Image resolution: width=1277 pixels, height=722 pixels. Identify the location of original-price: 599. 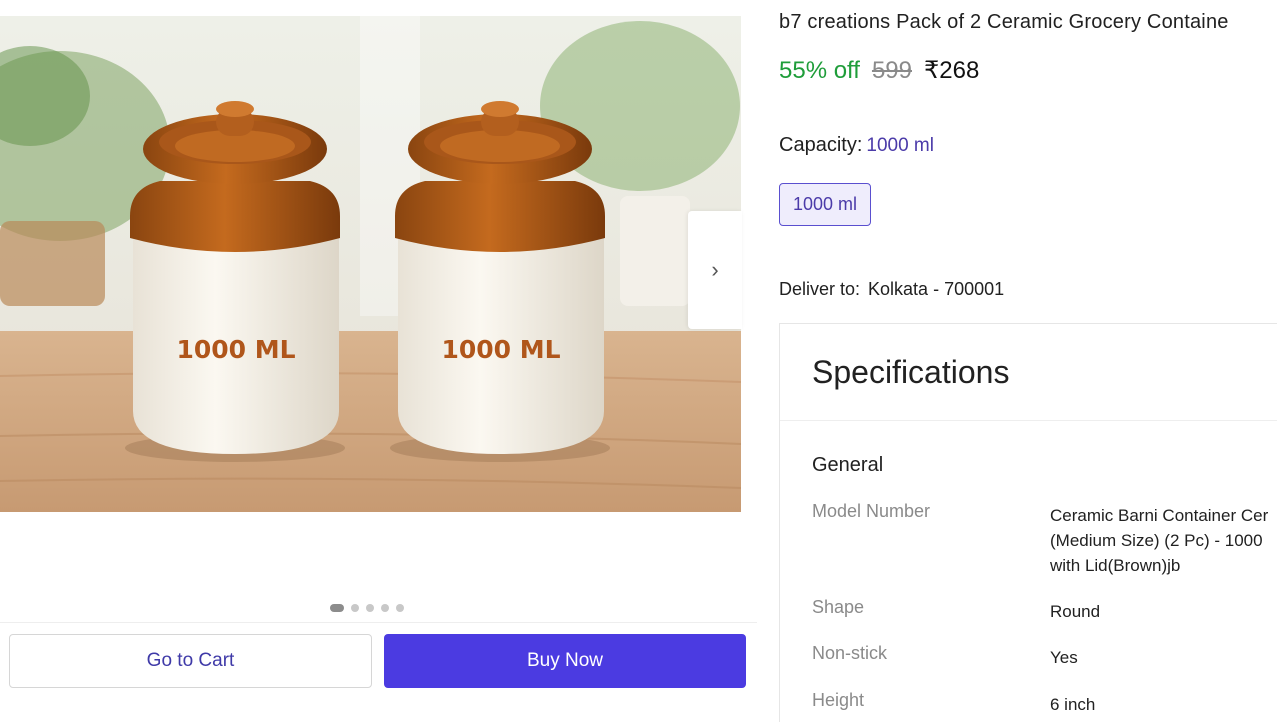
(891, 70).